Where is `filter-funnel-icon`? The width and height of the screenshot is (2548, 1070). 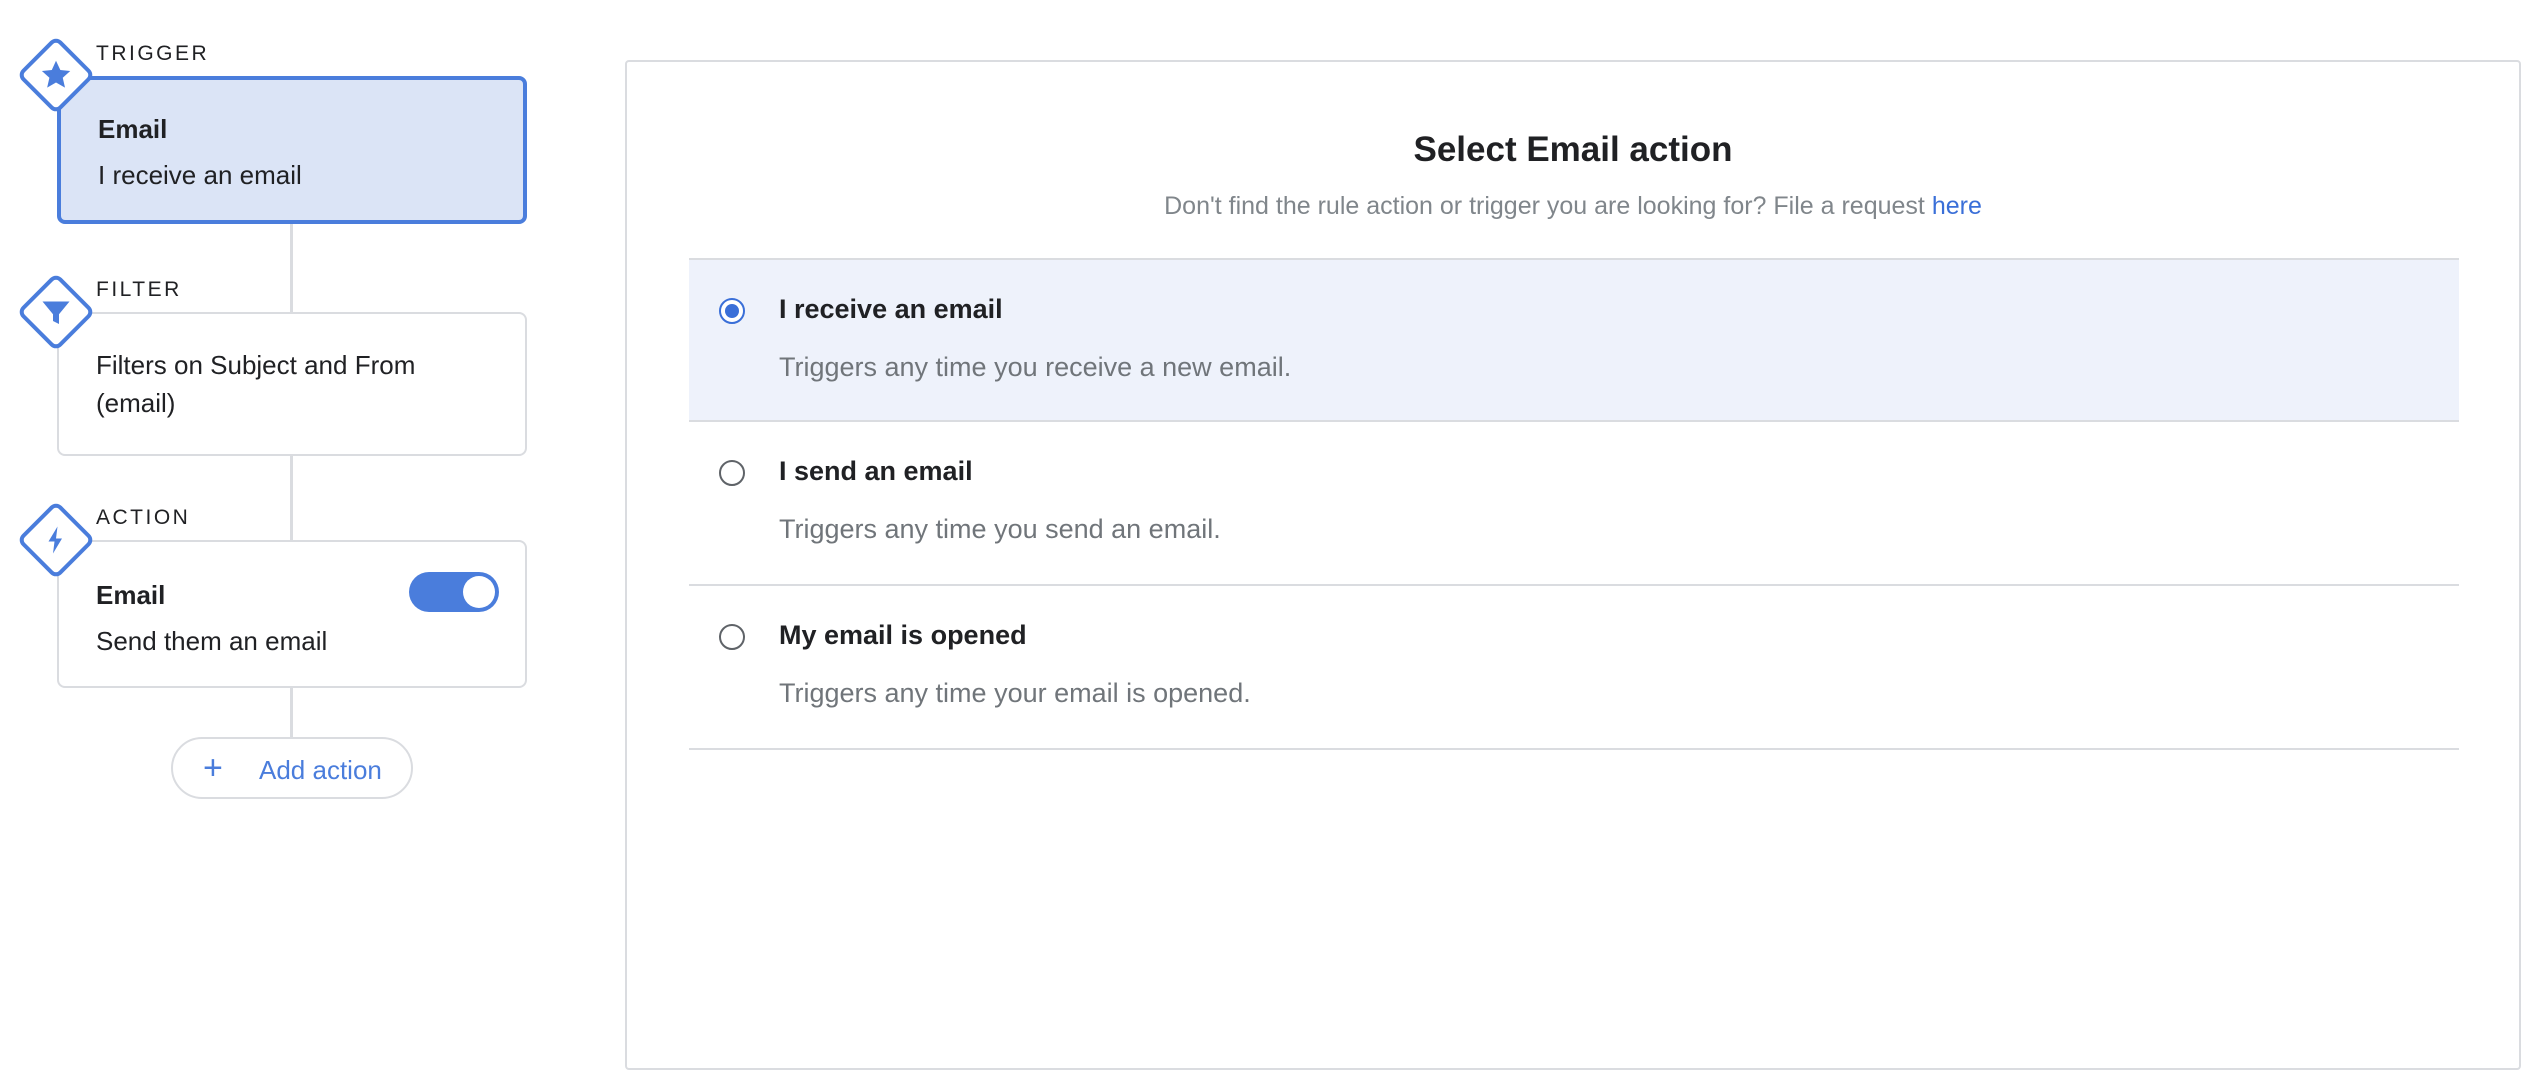
filter-funnel-icon is located at coordinates (56, 312).